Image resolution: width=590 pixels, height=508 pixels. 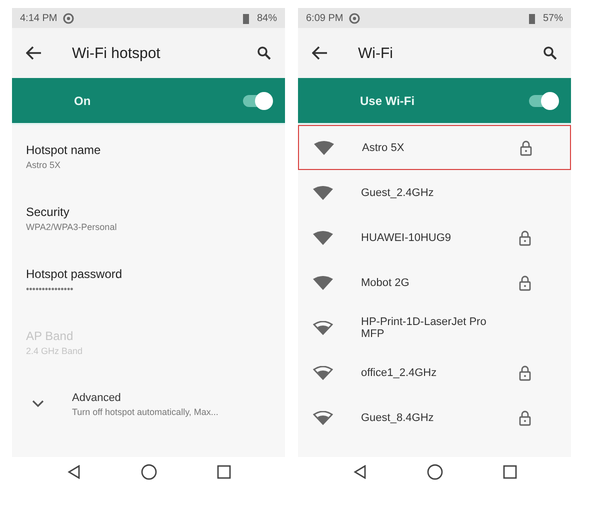 What do you see at coordinates (50, 289) in the screenshot?
I see `setting-value: •••••••••••••••` at bounding box center [50, 289].